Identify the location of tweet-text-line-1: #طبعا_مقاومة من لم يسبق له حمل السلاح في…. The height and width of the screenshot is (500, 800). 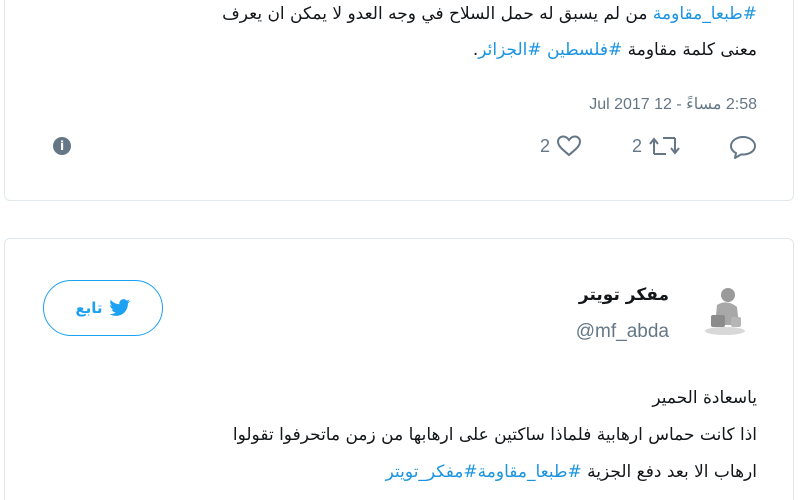
(489, 15).